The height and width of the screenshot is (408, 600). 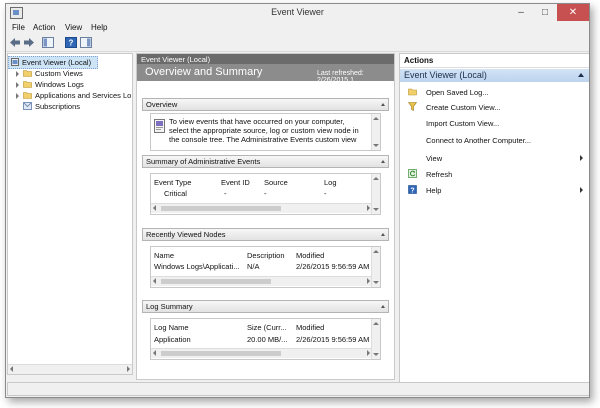 What do you see at coordinates (15, 42) in the screenshot?
I see `back-button` at bounding box center [15, 42].